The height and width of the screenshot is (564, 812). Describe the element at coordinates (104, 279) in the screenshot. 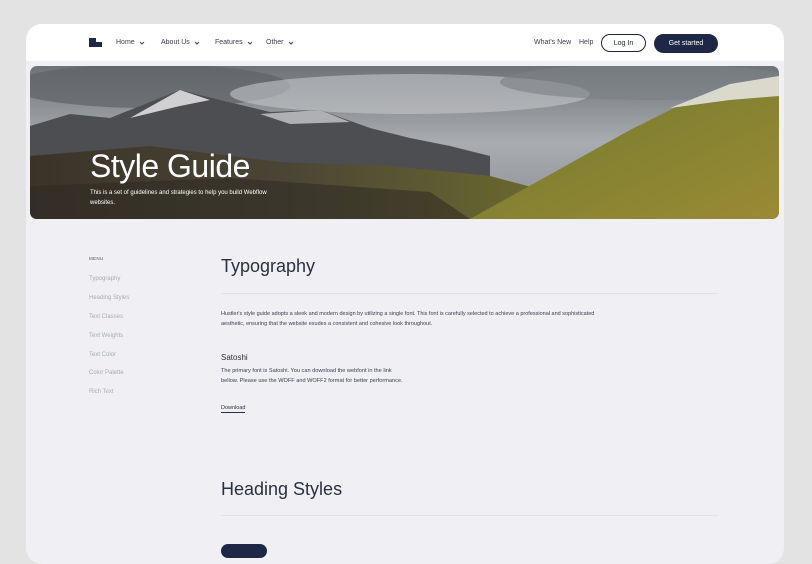

I see `sidebar-item-typography: Typography` at that location.